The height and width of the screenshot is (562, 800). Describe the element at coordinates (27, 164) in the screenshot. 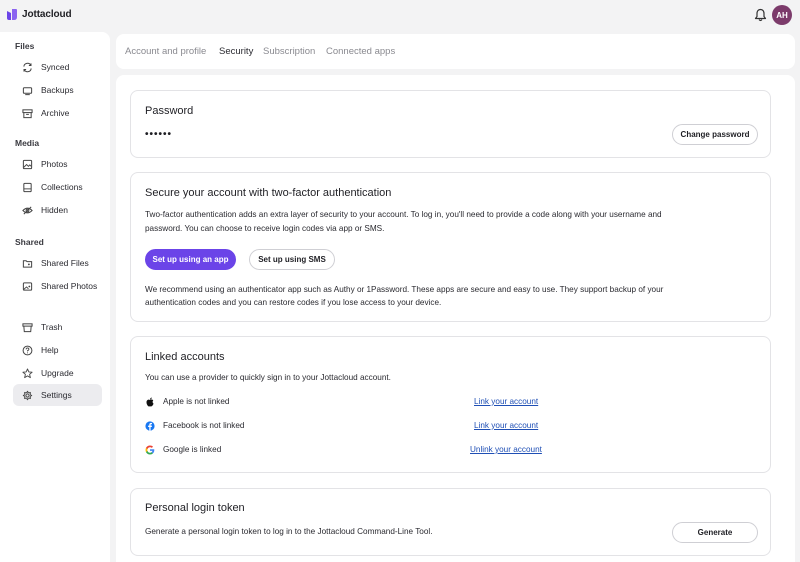

I see `photo-icon` at that location.